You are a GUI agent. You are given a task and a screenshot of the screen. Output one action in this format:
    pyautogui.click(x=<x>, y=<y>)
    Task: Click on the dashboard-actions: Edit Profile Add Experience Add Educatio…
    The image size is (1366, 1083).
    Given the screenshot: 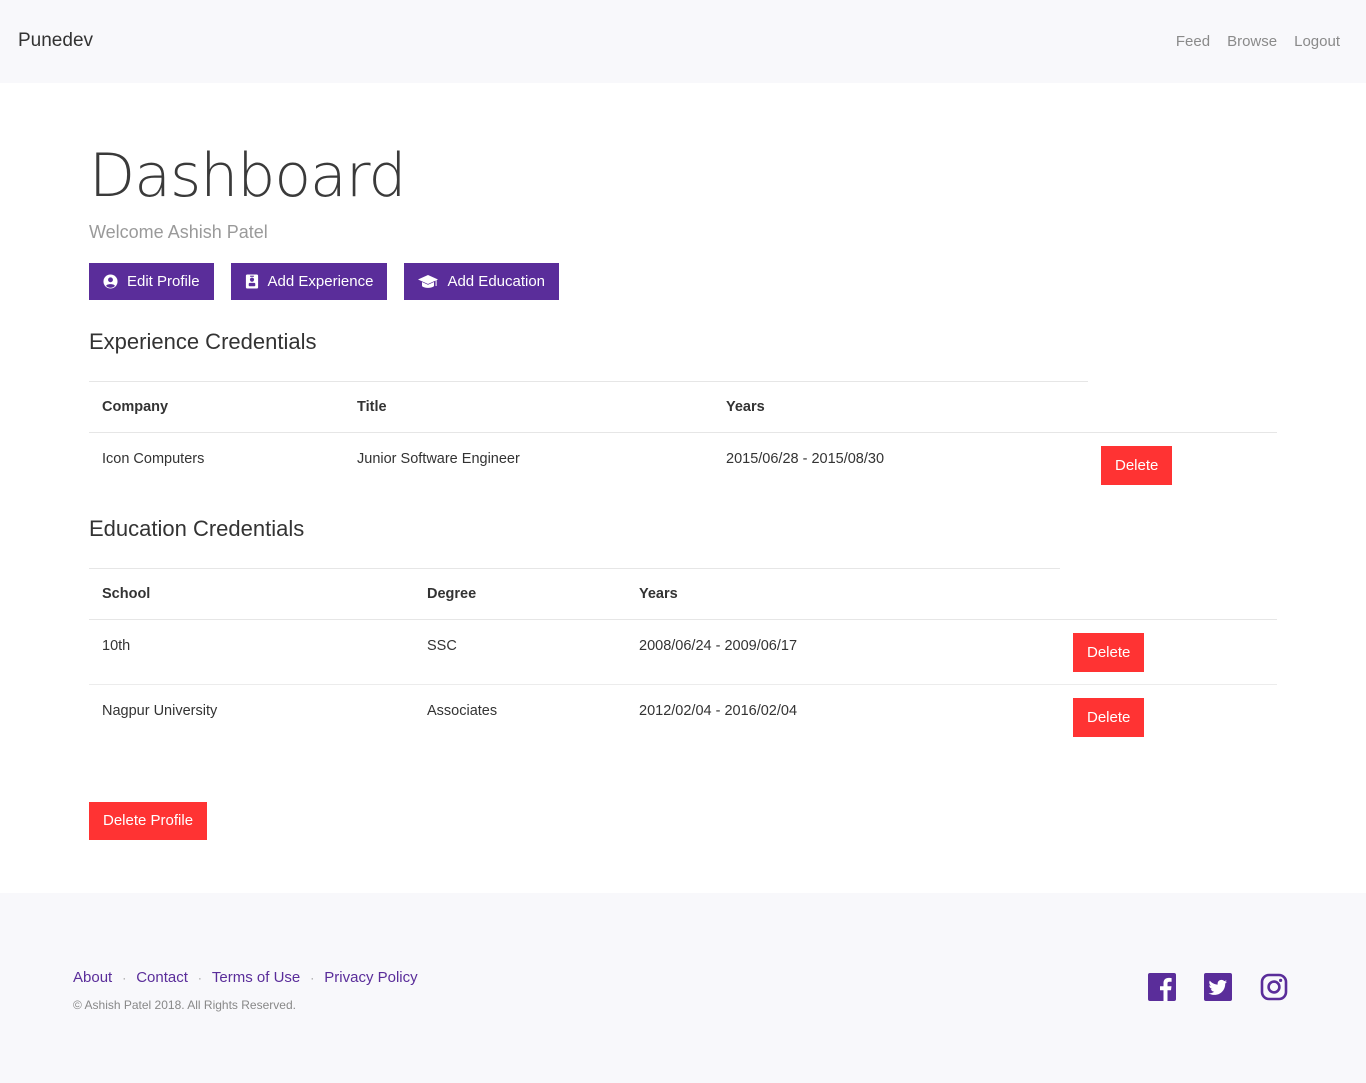 What is the action you would take?
    pyautogui.click(x=332, y=281)
    